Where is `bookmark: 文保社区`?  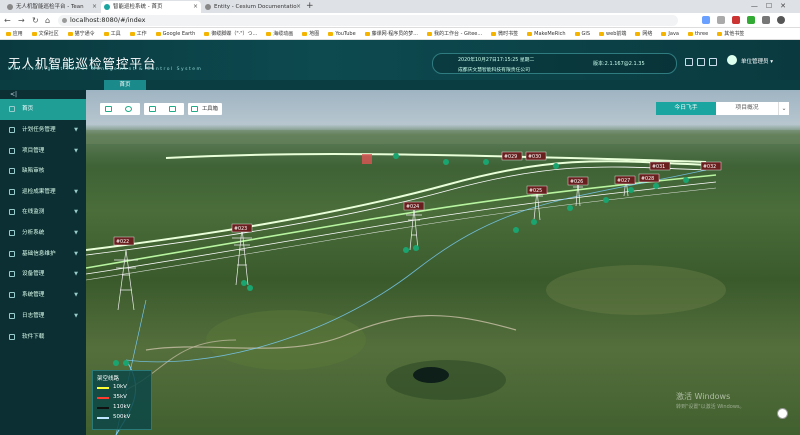 bookmark: 文保社区 is located at coordinates (45, 33).